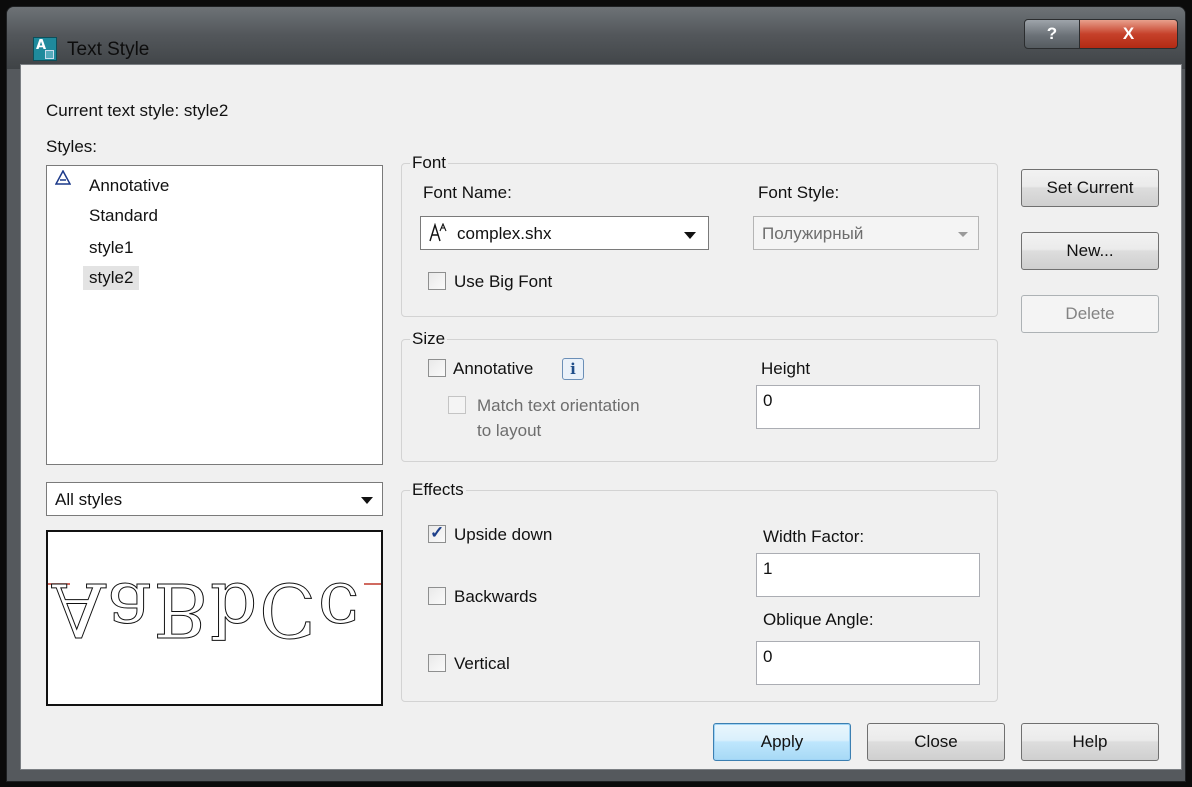  What do you see at coordinates (467, 192) in the screenshot?
I see `font-name-label: Font Name:` at bounding box center [467, 192].